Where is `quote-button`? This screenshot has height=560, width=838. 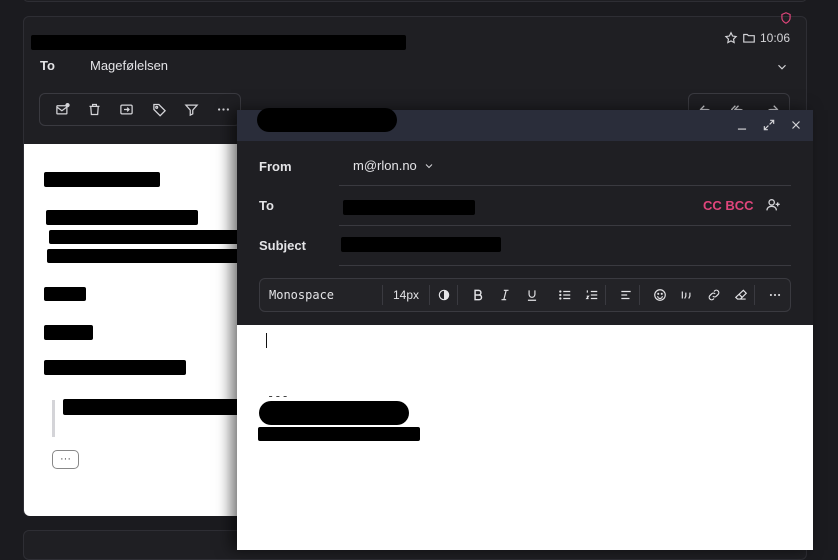 quote-button is located at coordinates (686, 295).